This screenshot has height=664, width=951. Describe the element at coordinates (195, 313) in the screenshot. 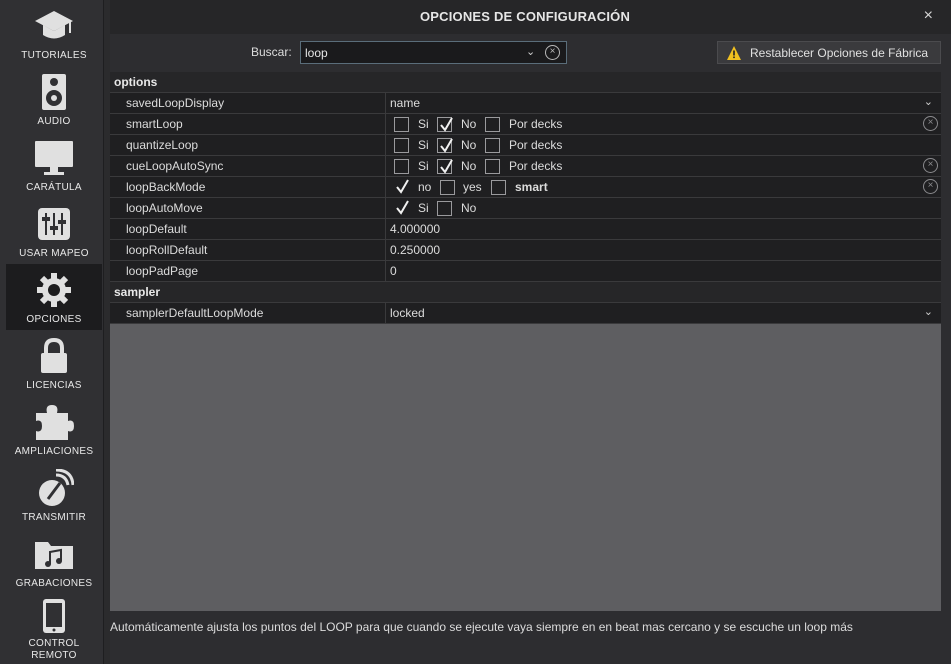

I see `option-name: samplerDefaultLoopMode` at that location.